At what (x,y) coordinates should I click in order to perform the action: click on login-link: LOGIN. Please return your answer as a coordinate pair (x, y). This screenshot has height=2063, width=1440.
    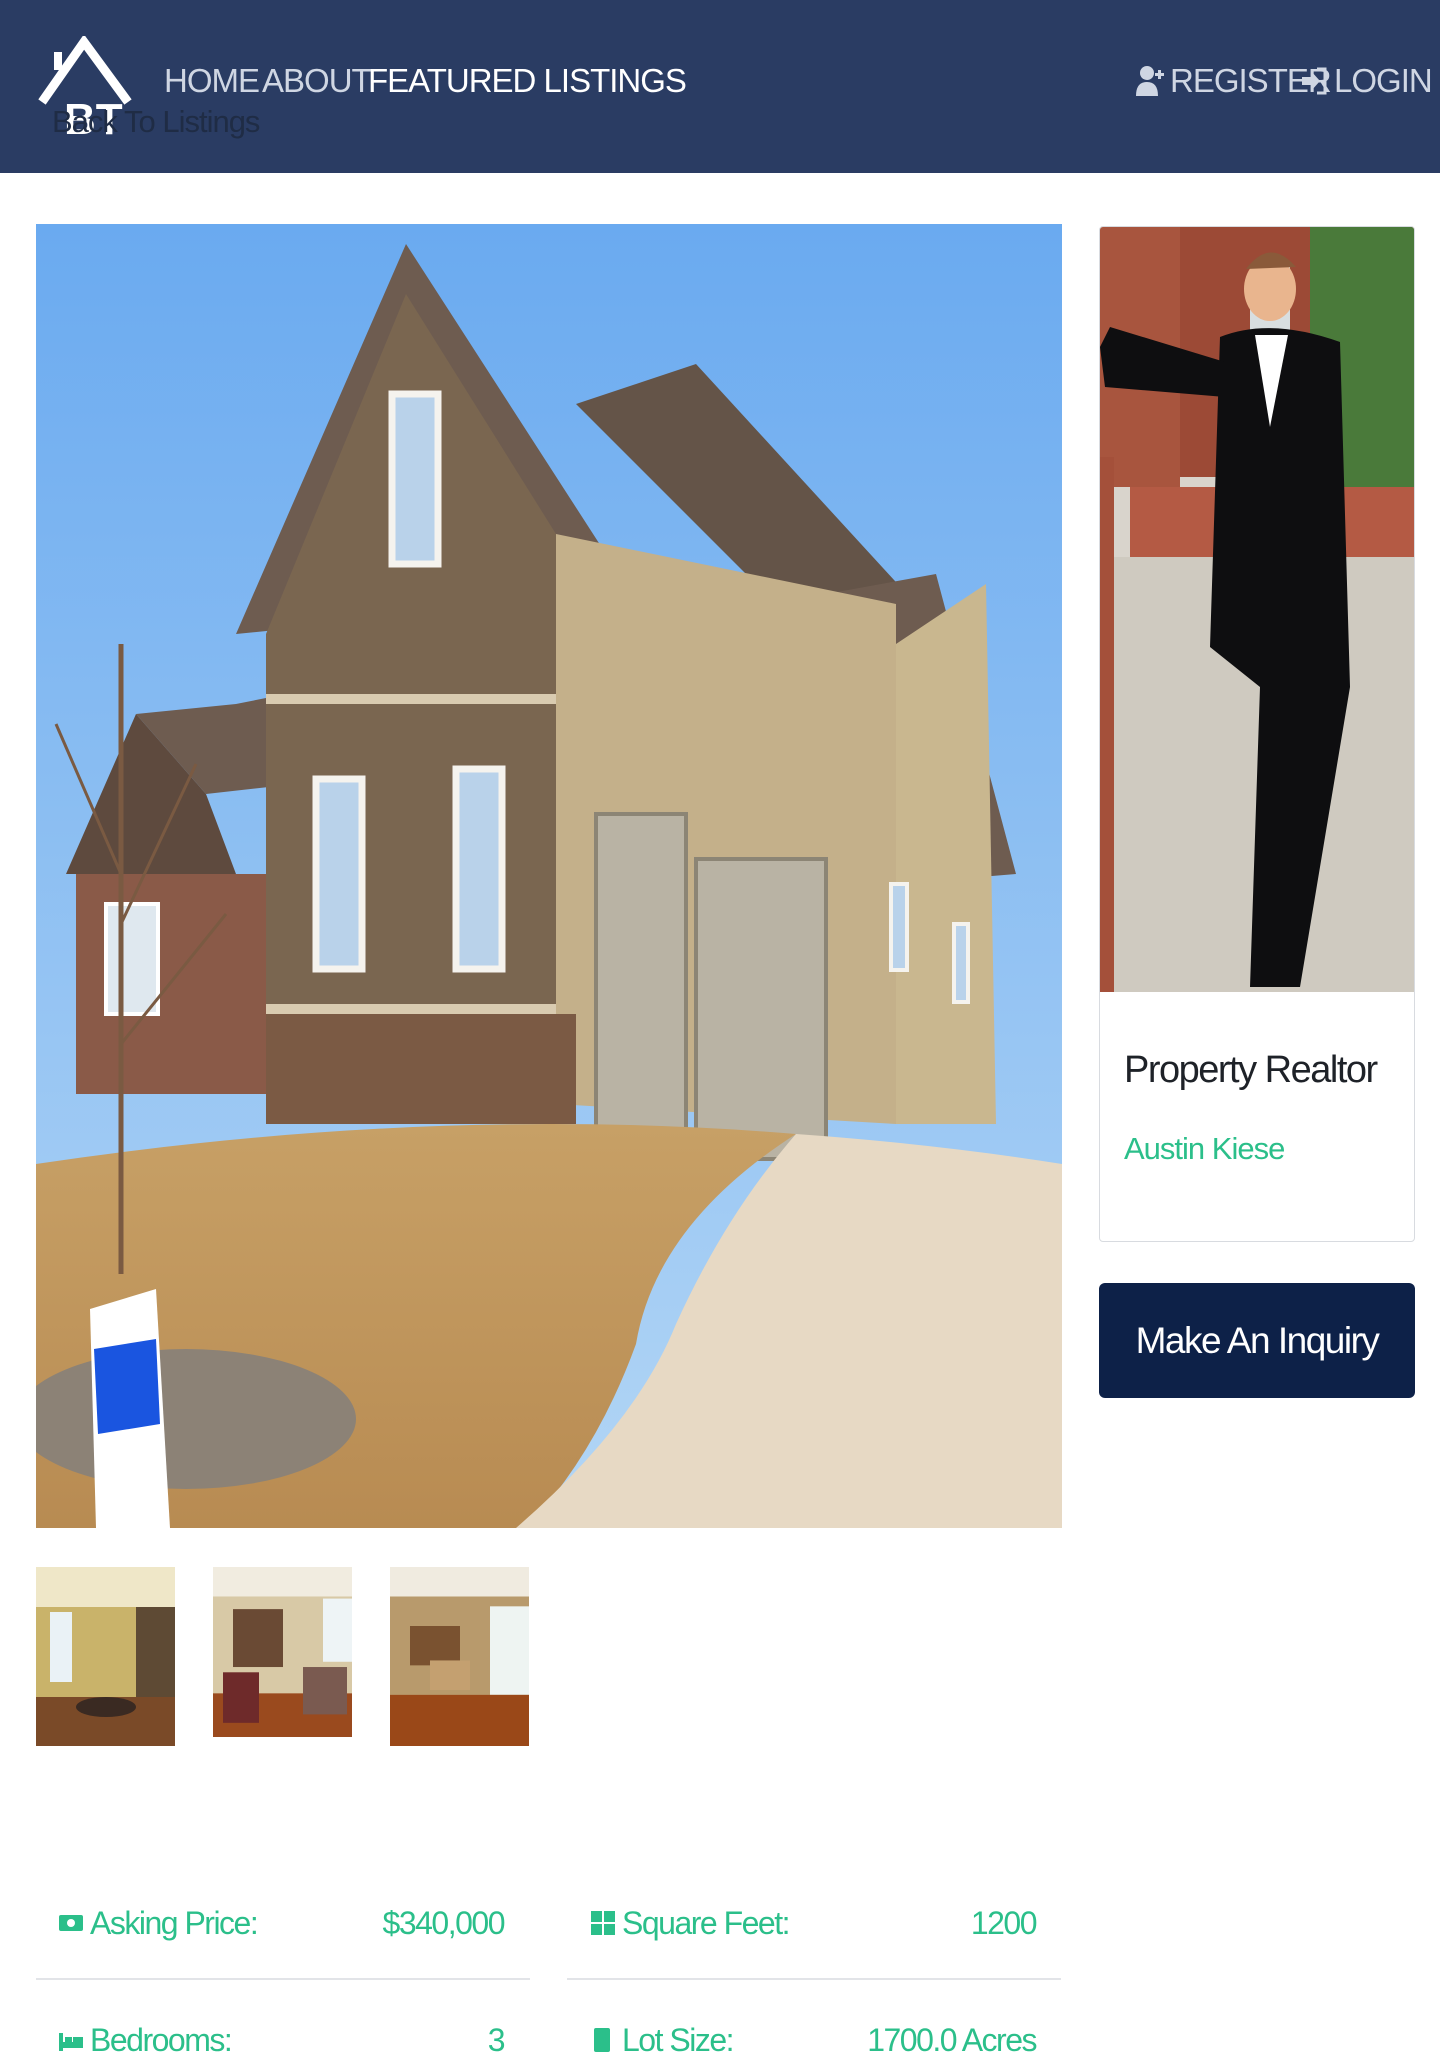
    Looking at the image, I should click on (1366, 81).